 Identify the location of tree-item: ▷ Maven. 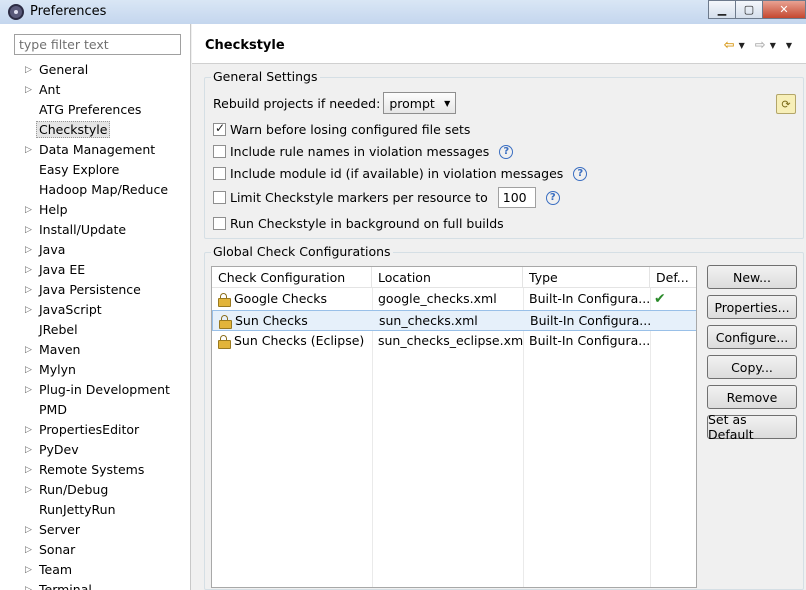
(95, 350).